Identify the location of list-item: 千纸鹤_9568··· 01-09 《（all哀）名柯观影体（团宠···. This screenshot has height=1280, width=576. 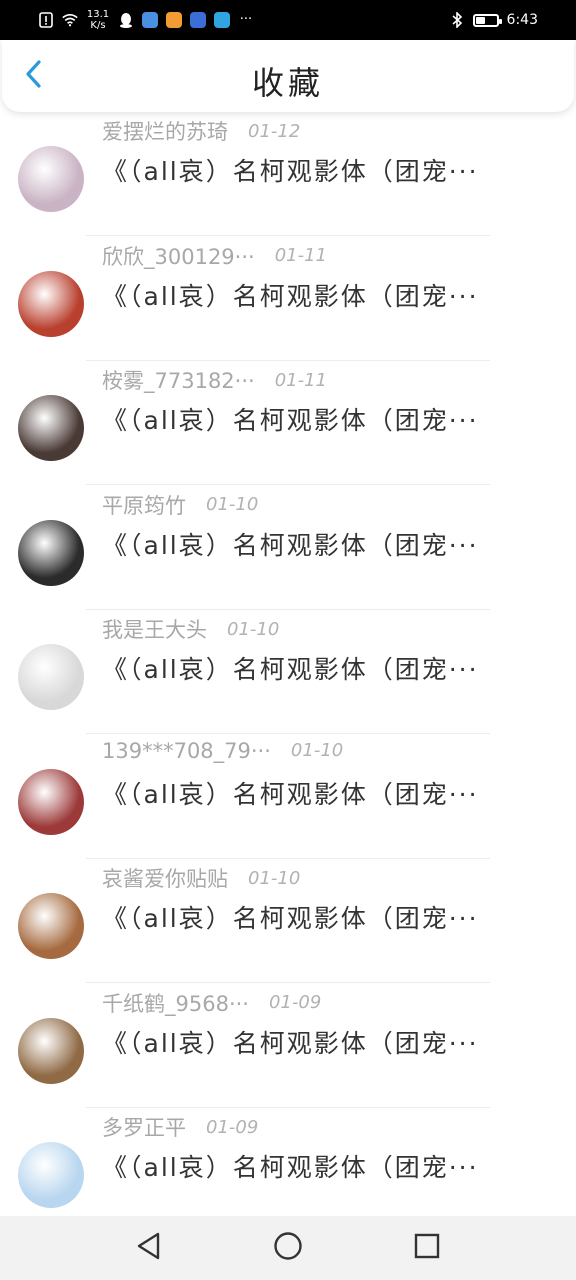
(288, 1046).